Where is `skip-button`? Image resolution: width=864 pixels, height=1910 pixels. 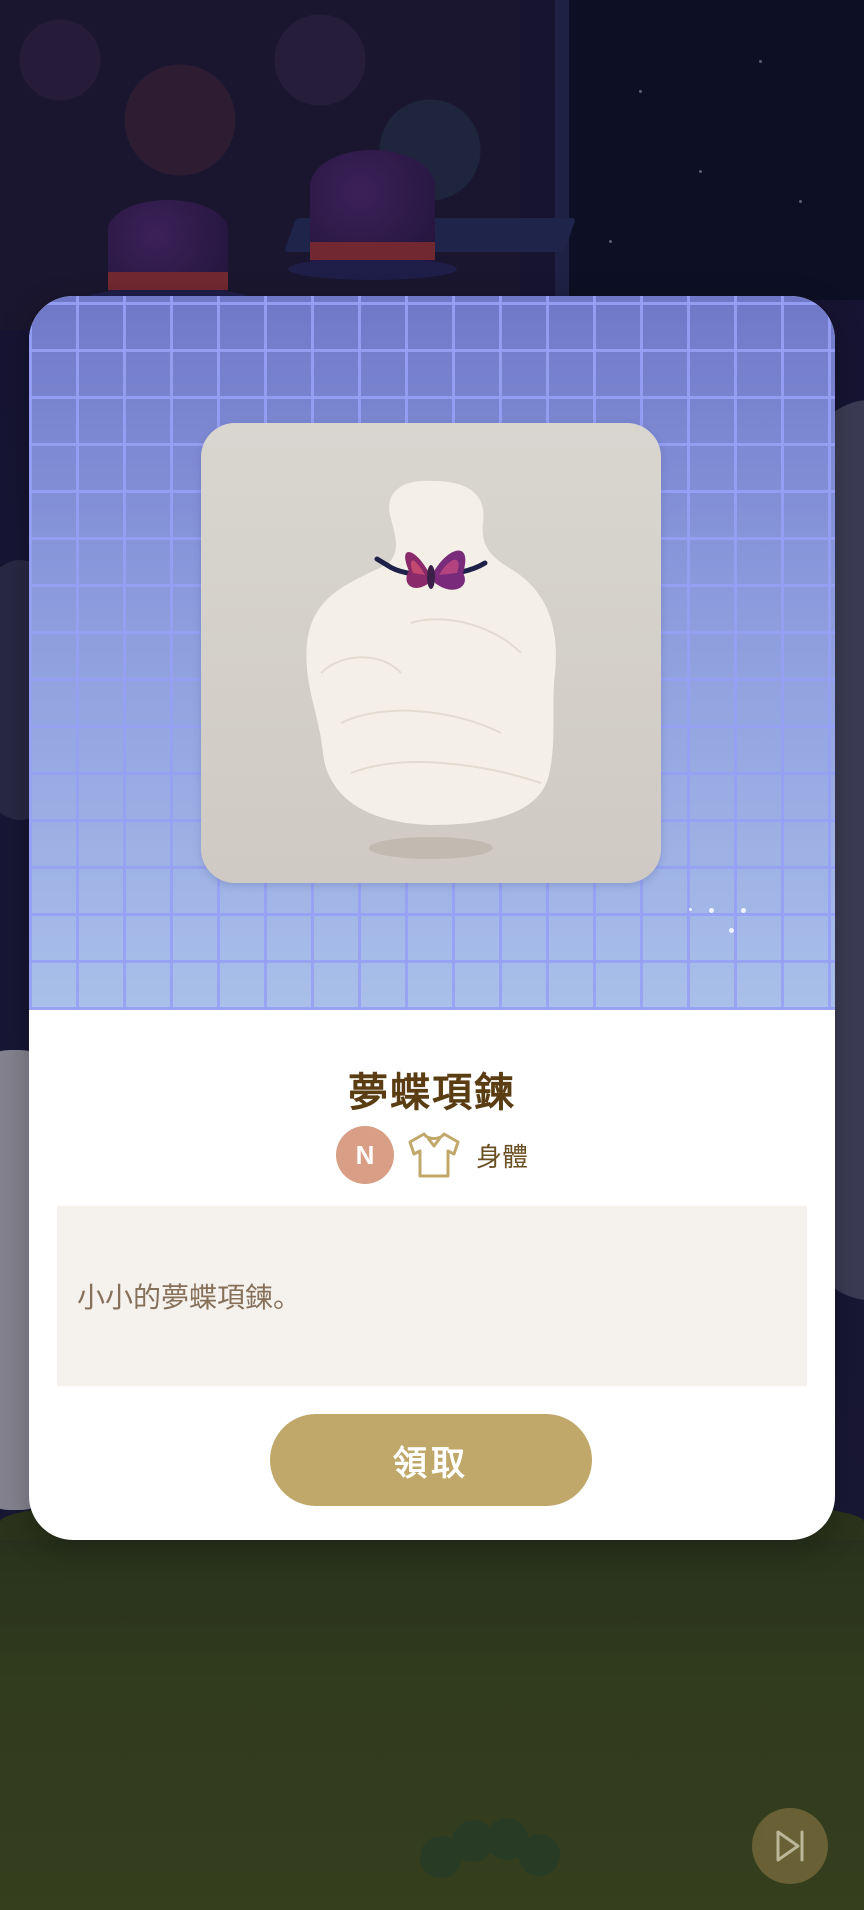
skip-button is located at coordinates (790, 1846).